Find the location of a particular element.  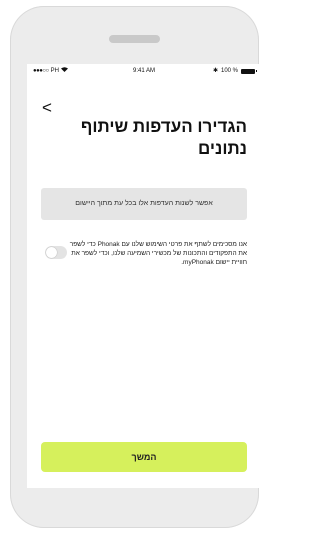

info-banner: אפשר לשנות העדפות אלו בכל עת מתוך היישום is located at coordinates (144, 204).